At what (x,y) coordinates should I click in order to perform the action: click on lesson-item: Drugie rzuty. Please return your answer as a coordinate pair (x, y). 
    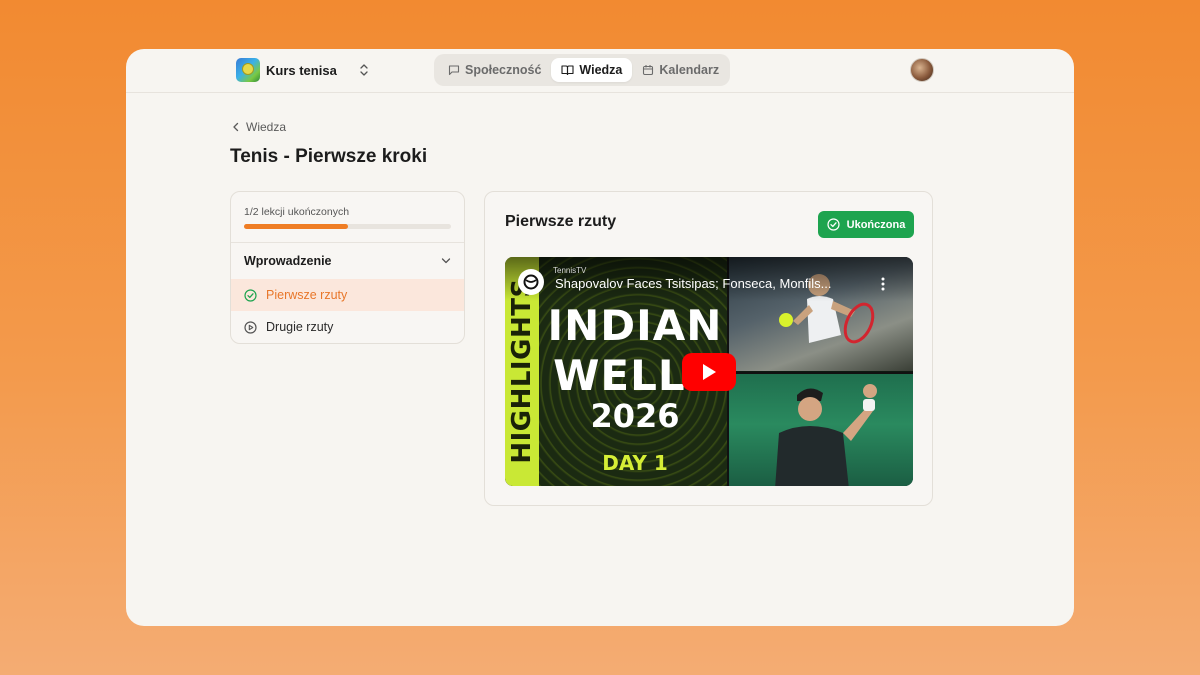
    Looking at the image, I should click on (347, 327).